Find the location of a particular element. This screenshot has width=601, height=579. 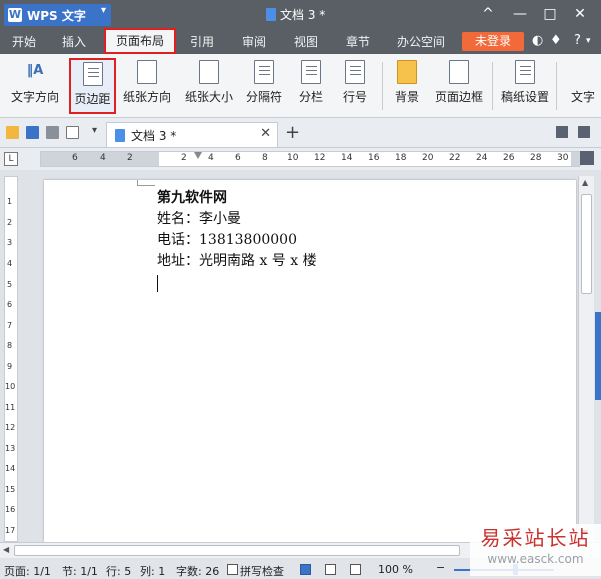

page-border-label: 页面边框 is located at coordinates (458, 97).